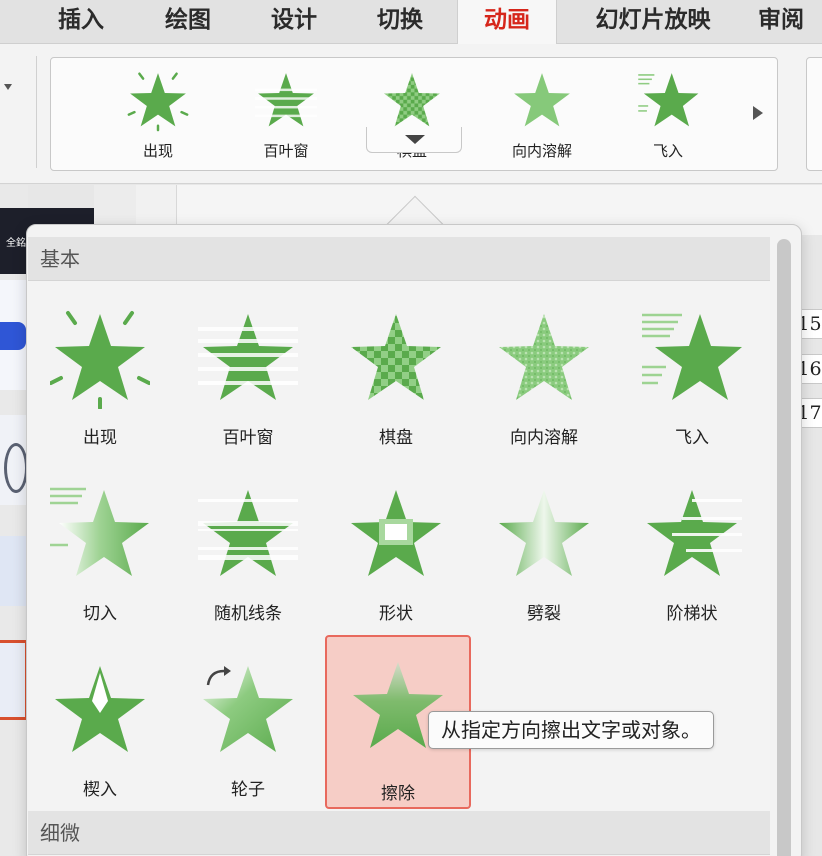 Image resolution: width=822 pixels, height=856 pixels. What do you see at coordinates (248, 614) in the screenshot?
I see `effect-label: 随机线条` at bounding box center [248, 614].